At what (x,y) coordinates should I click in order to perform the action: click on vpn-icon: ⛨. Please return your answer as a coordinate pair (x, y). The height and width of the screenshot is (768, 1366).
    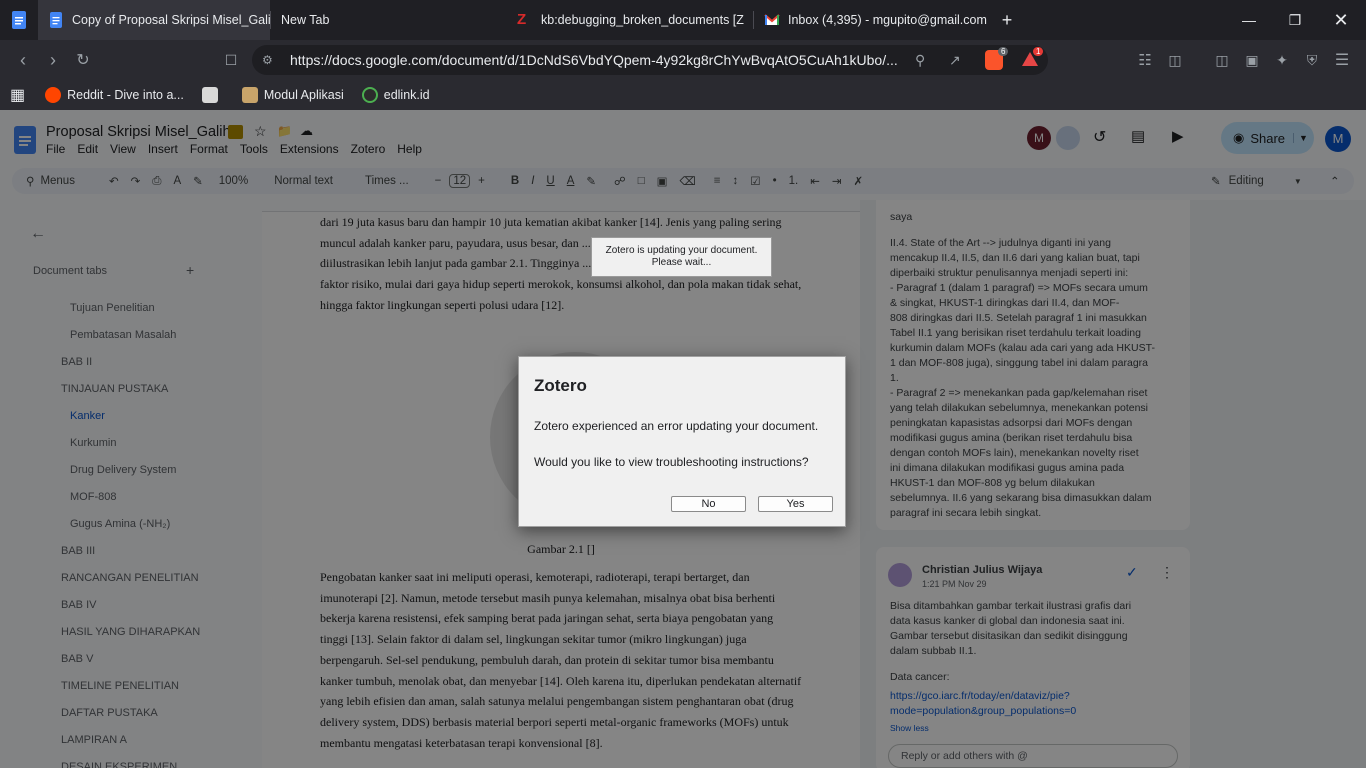
    Looking at the image, I should click on (1312, 60).